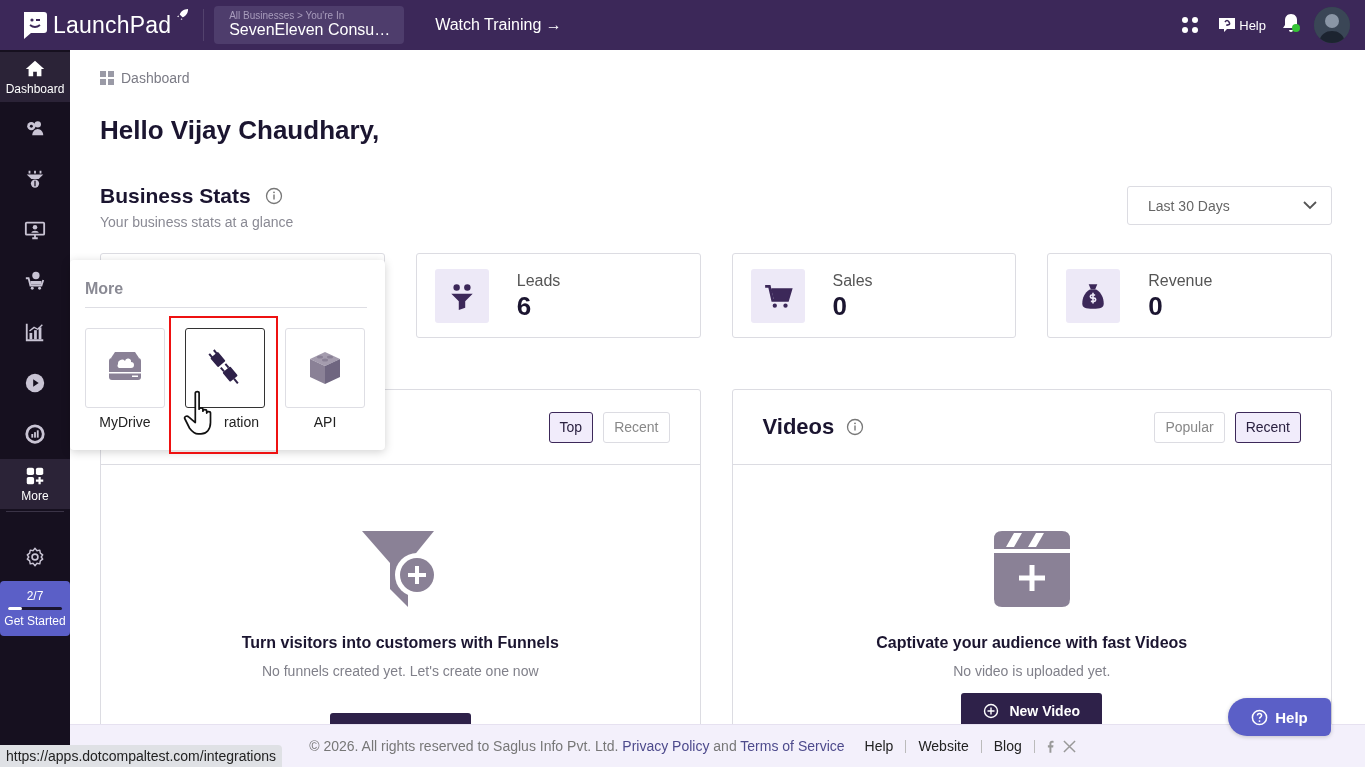 This screenshot has width=1365, height=767. I want to click on filter-tab: Top, so click(571, 427).